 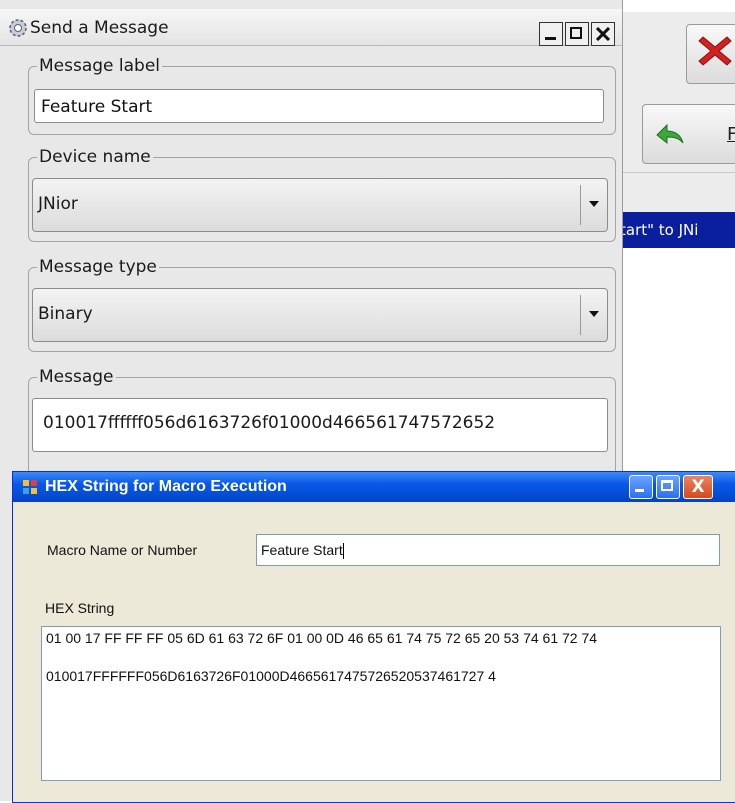 What do you see at coordinates (715, 51) in the screenshot?
I see `red-x-icon` at bounding box center [715, 51].